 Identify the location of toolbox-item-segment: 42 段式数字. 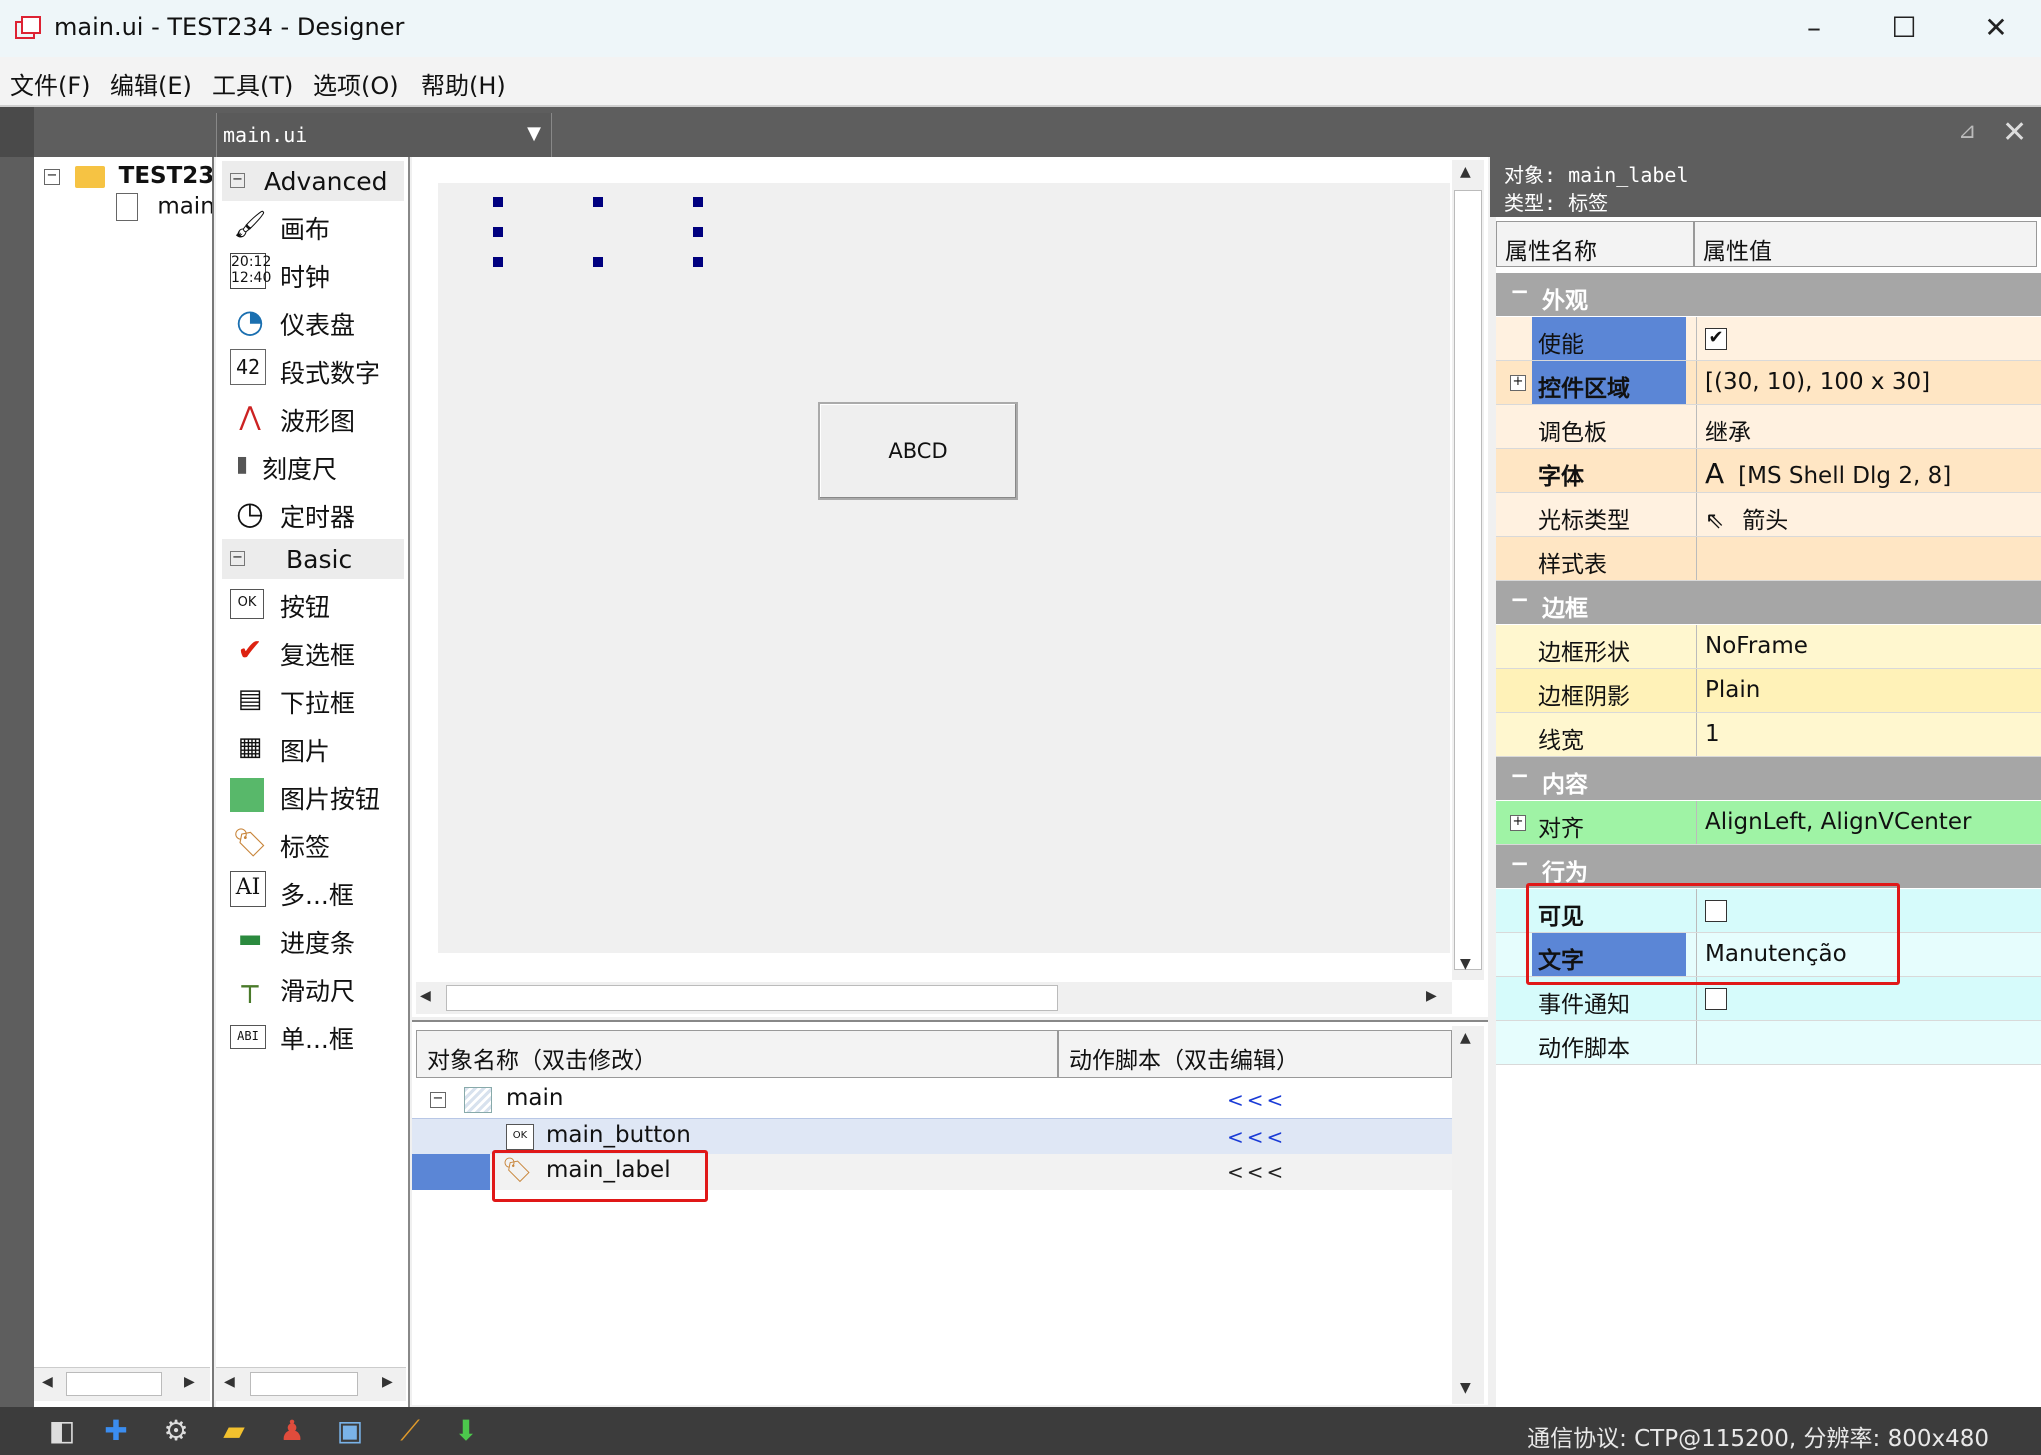
(319, 369).